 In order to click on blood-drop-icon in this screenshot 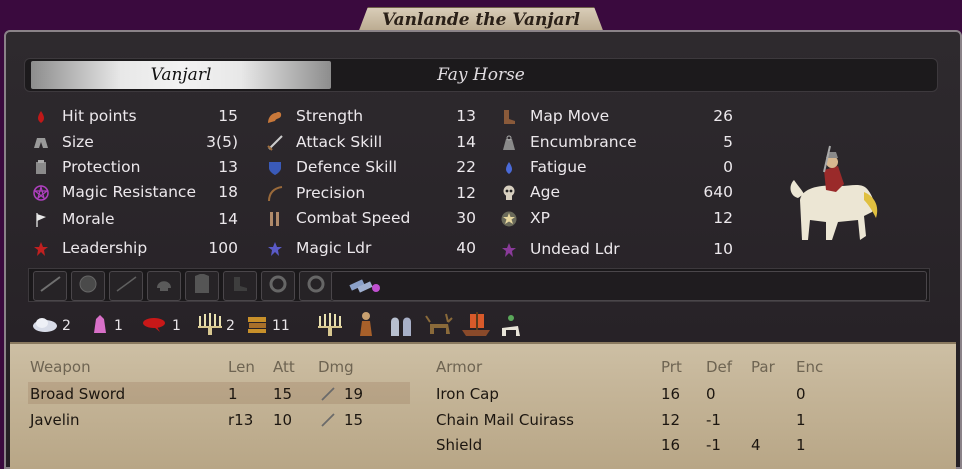, I will do `click(41, 117)`.